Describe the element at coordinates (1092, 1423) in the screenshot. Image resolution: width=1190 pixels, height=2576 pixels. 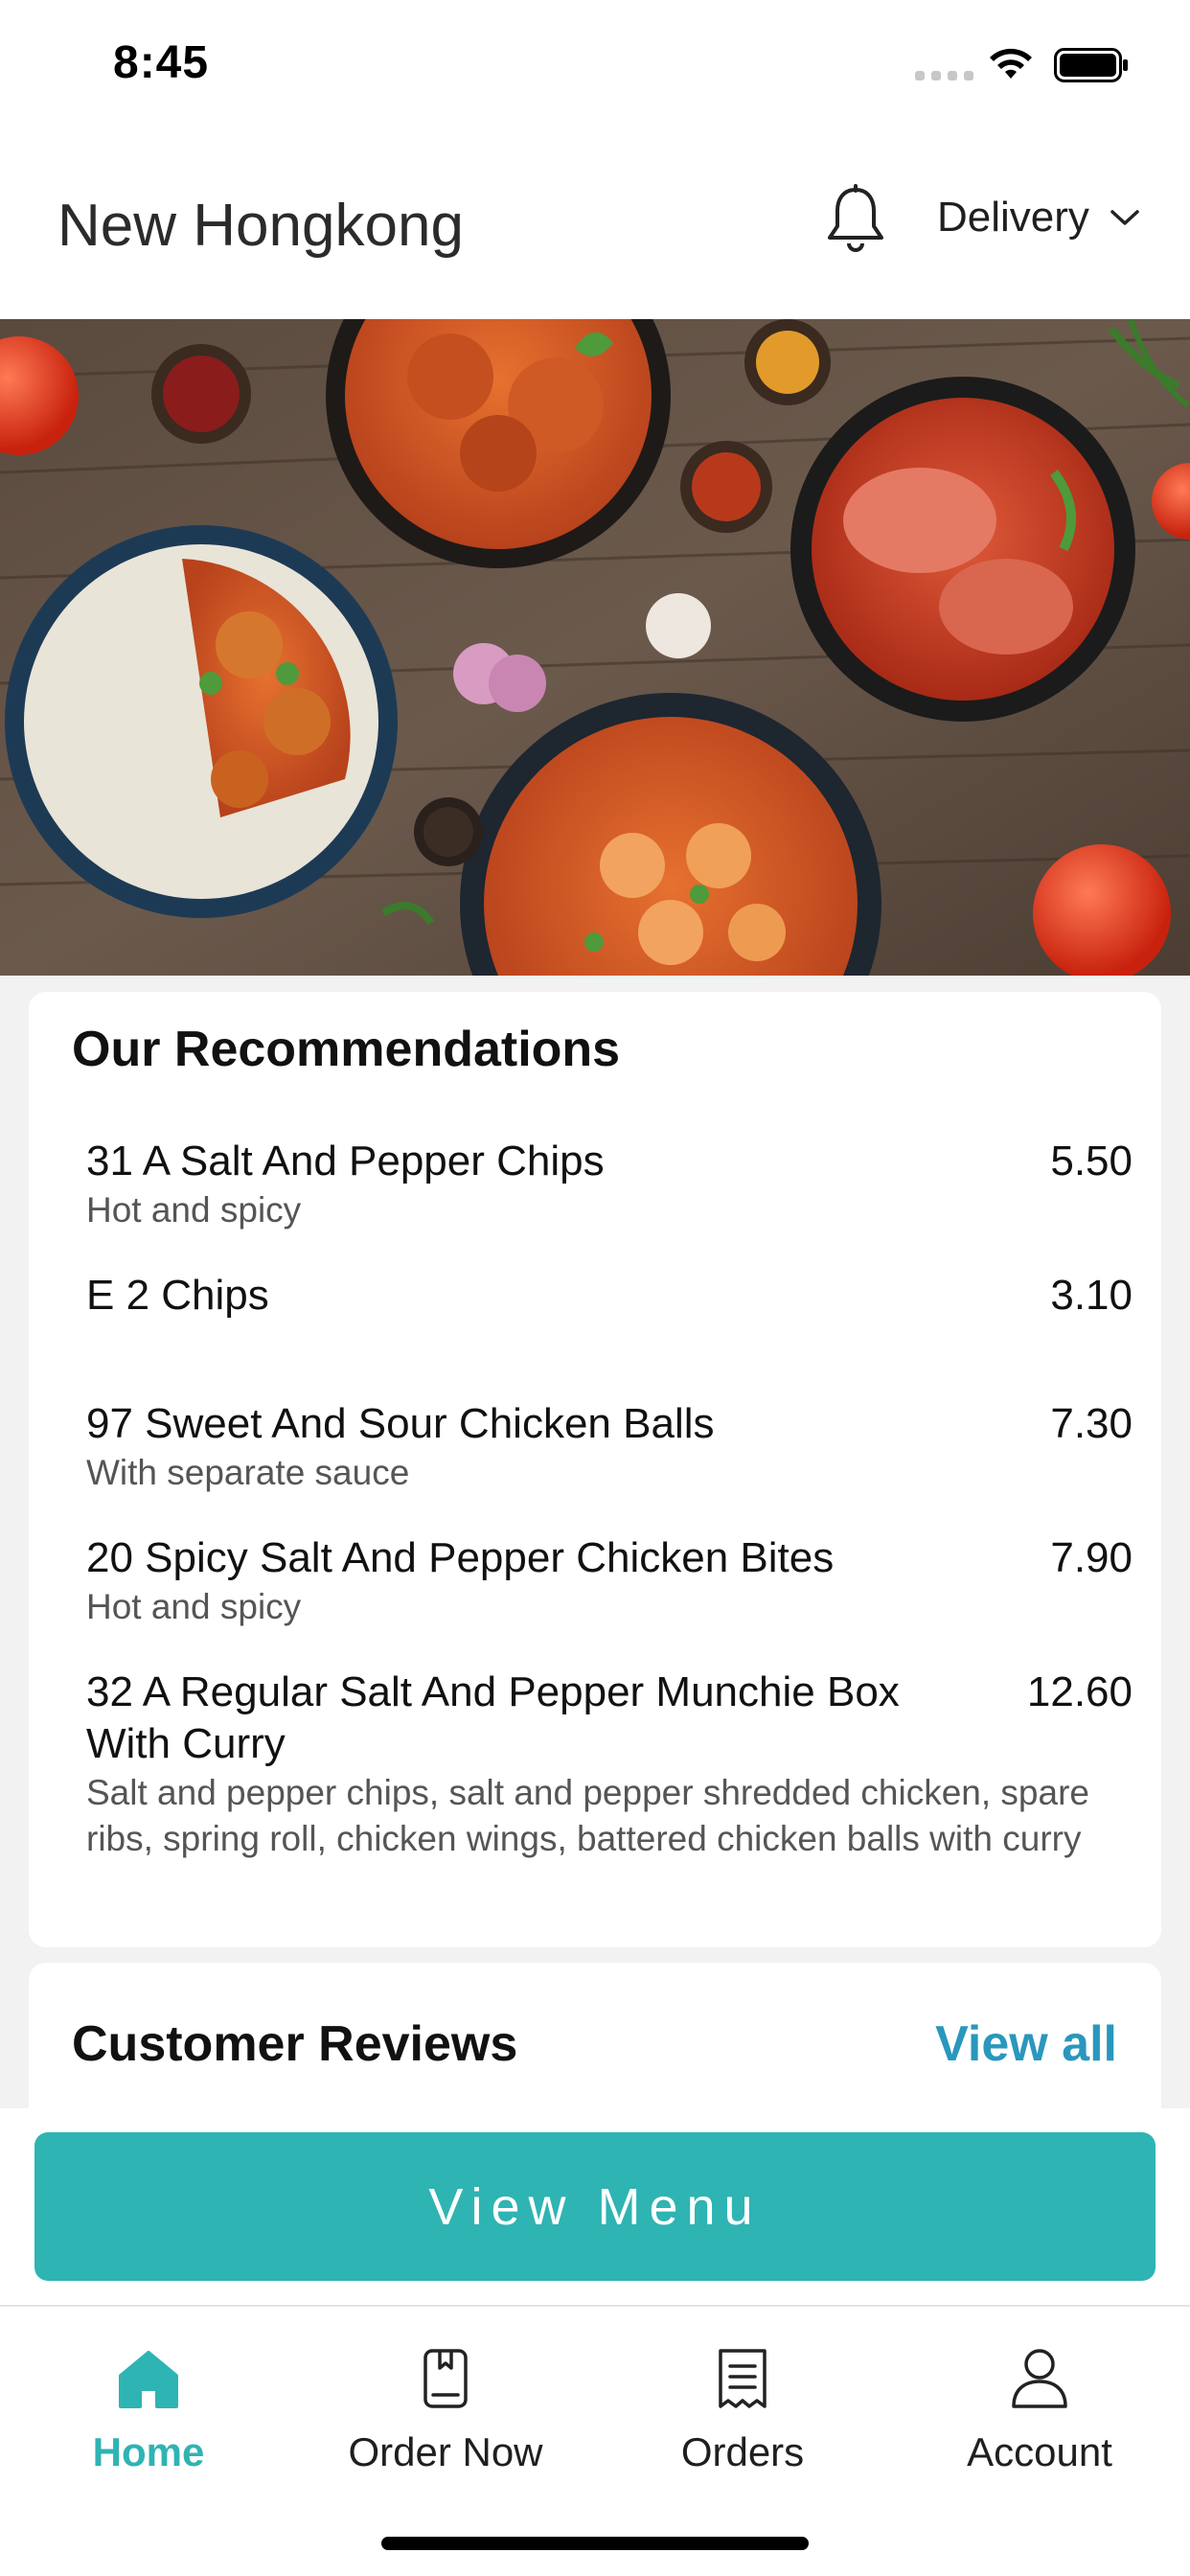
I see `item-price: 7.30` at that location.